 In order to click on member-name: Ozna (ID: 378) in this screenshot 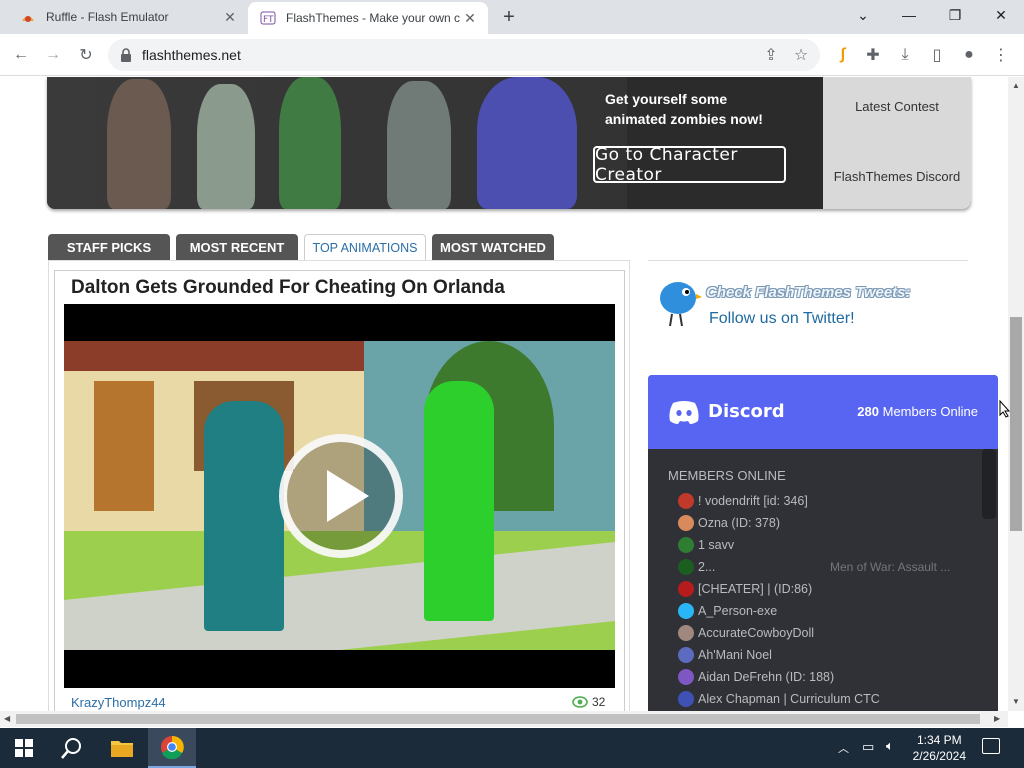, I will do `click(739, 523)`.